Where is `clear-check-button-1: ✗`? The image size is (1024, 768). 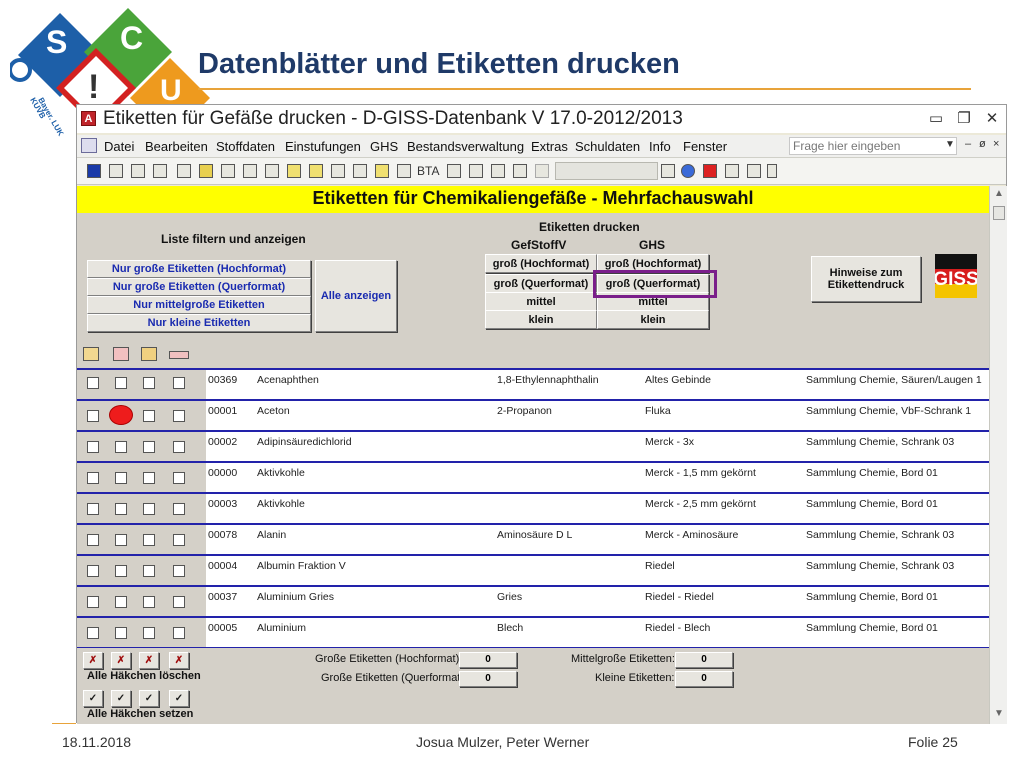 clear-check-button-1: ✗ is located at coordinates (93, 660).